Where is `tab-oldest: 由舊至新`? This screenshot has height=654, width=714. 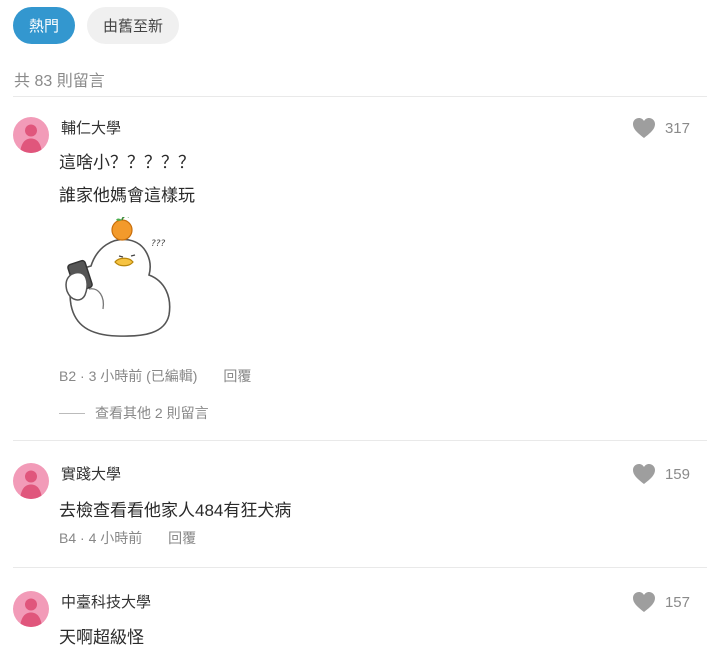
tab-oldest: 由舊至新 is located at coordinates (133, 25).